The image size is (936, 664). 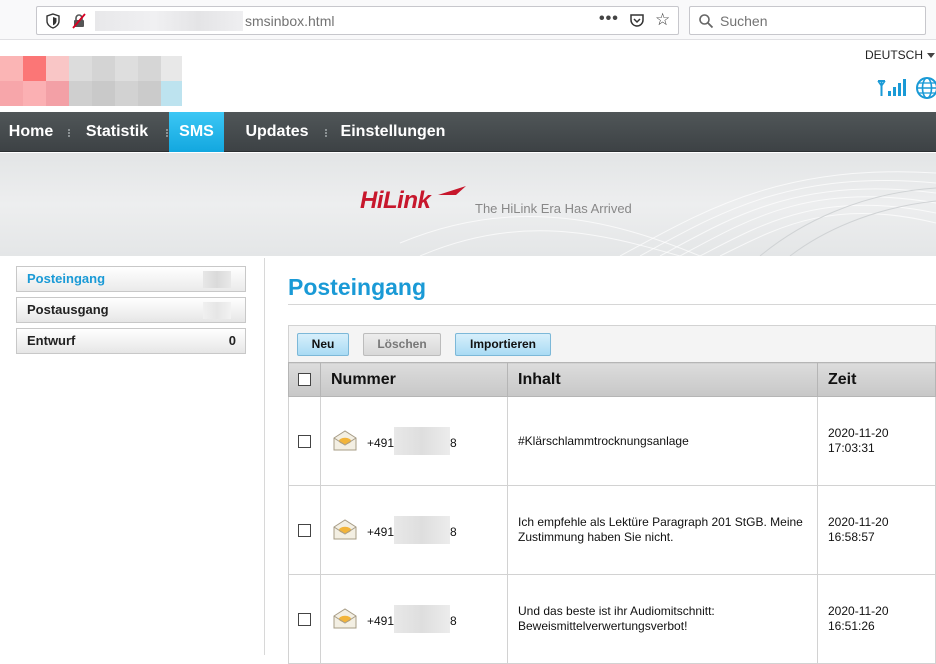 What do you see at coordinates (667, 213) in the screenshot?
I see `banner-waves` at bounding box center [667, 213].